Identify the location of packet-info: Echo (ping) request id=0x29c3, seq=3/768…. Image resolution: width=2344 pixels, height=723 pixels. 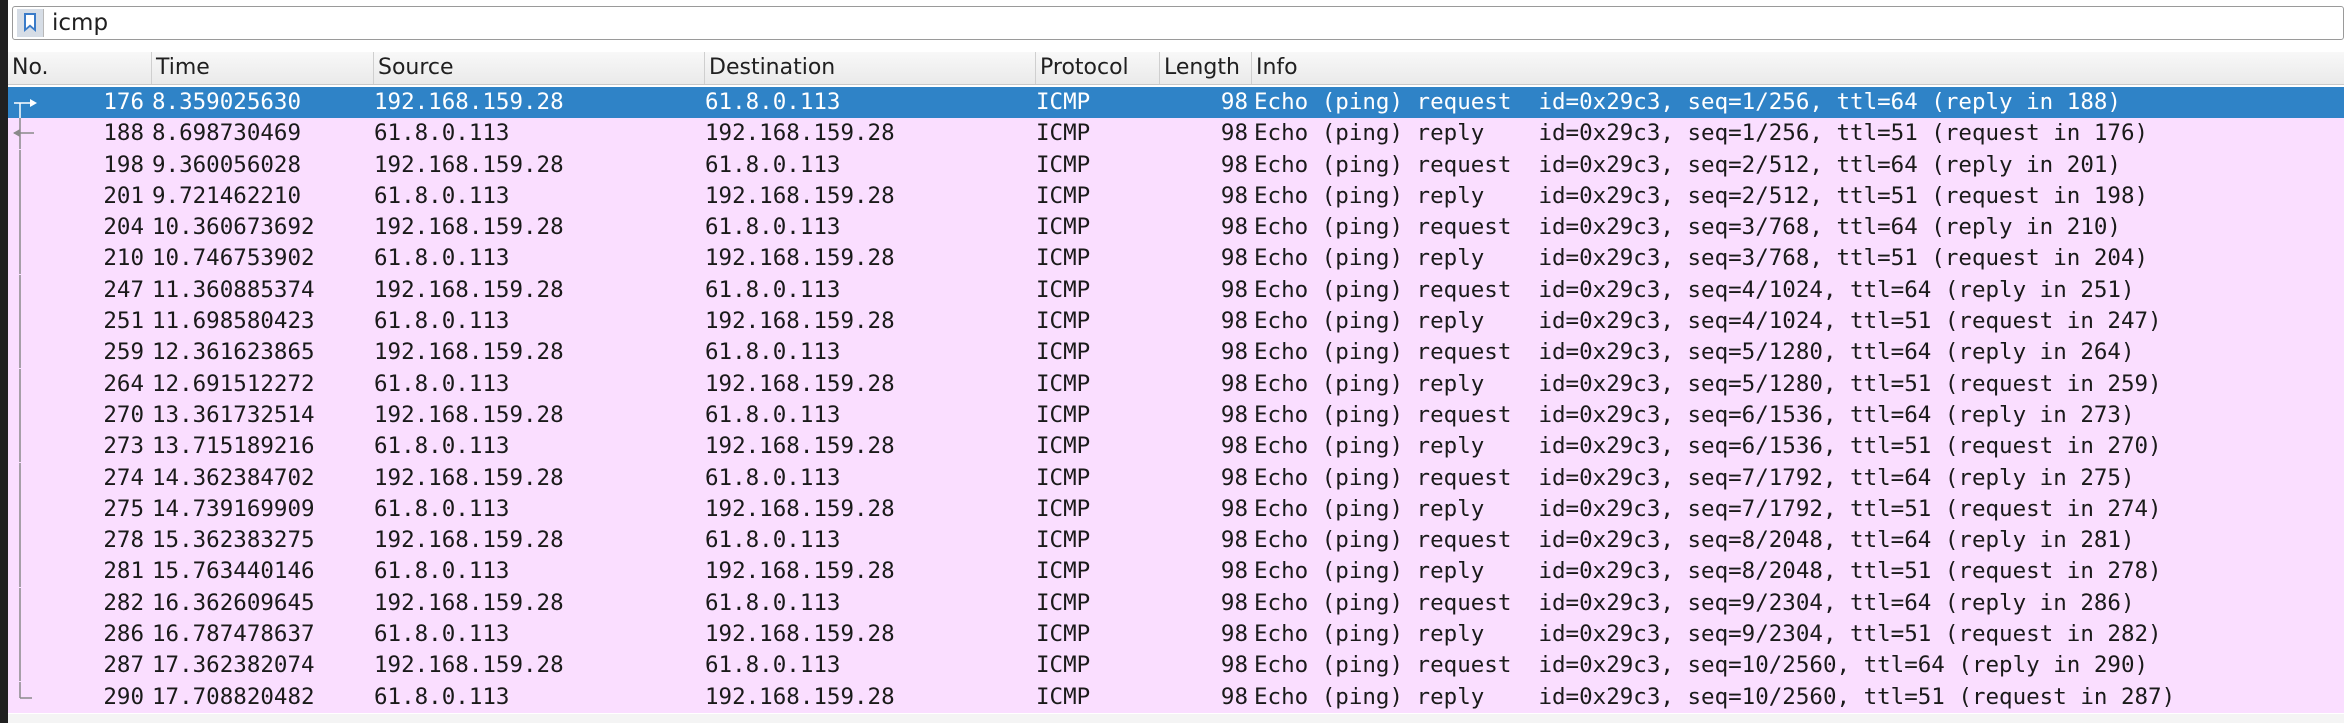
(1687, 227).